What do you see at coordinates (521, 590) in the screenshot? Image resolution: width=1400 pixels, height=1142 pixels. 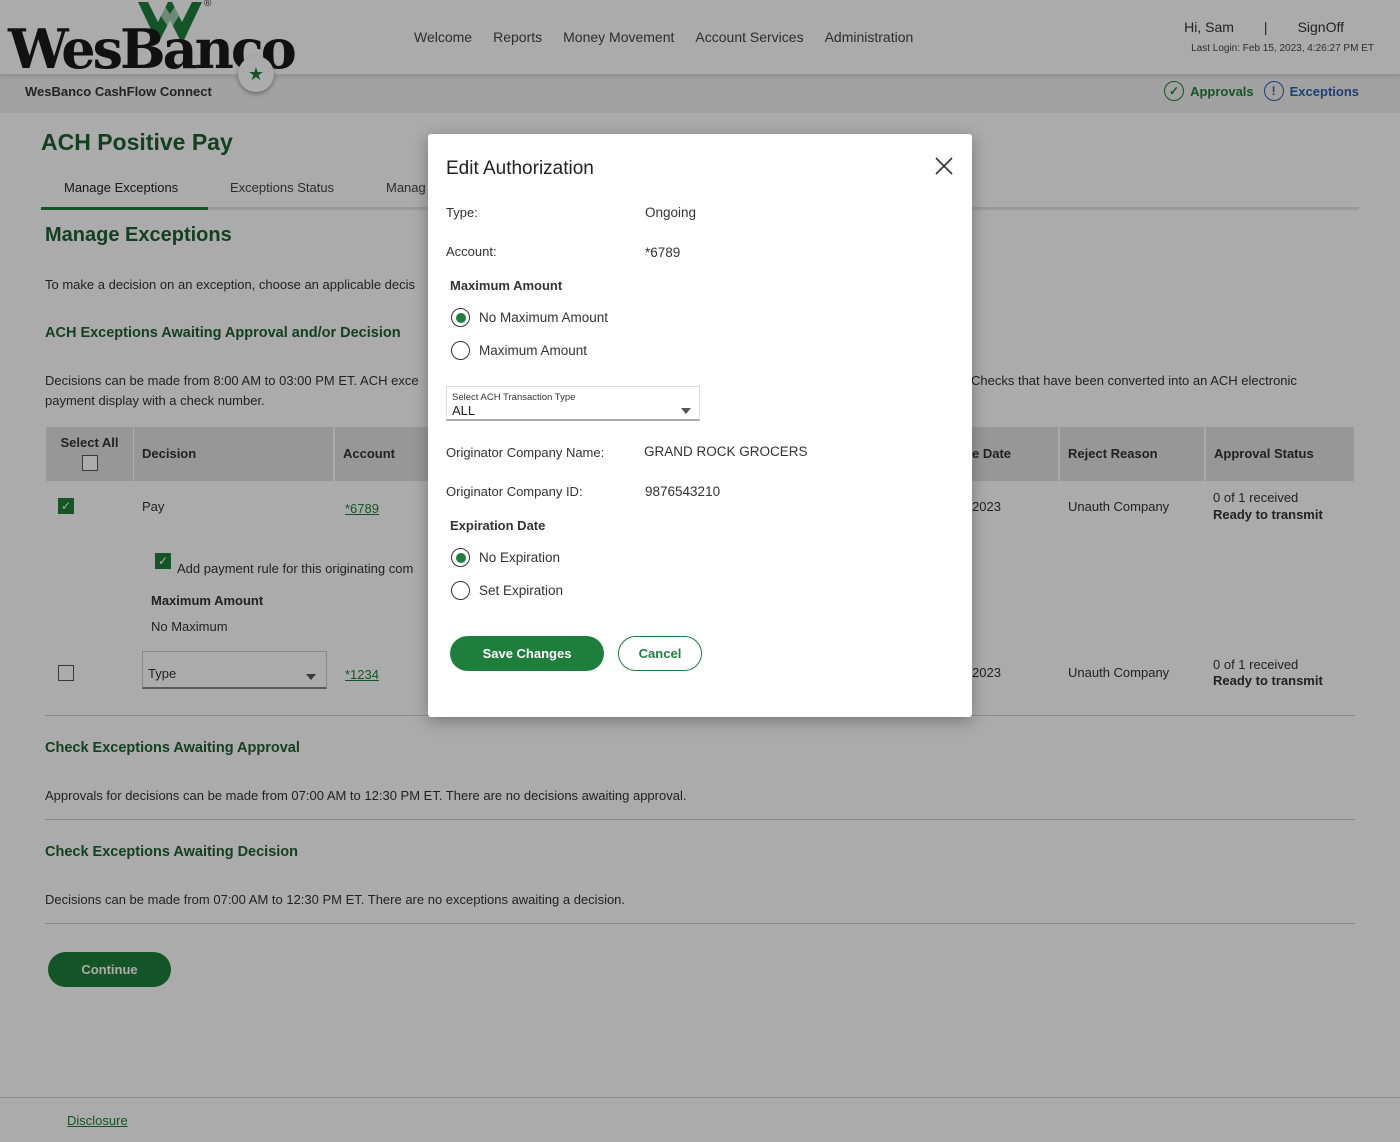 I see `radio-set-expiration-label: Set Expiration` at bounding box center [521, 590].